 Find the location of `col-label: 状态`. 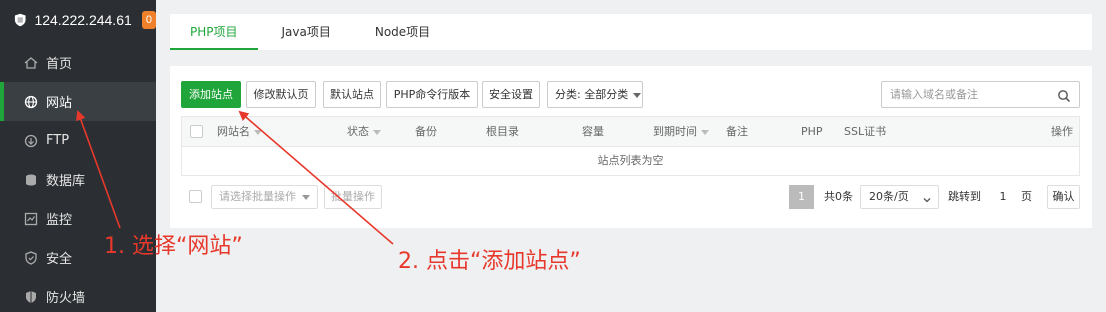

col-label: 状态 is located at coordinates (358, 131).